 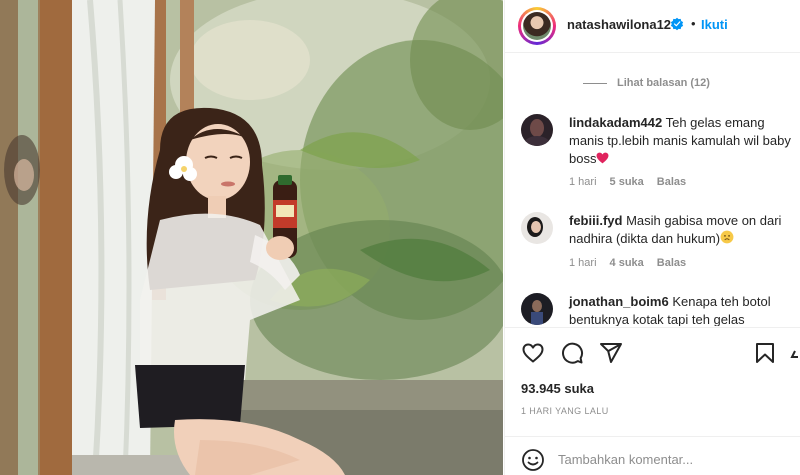 I want to click on bookmark-icon, so click(x=765, y=353).